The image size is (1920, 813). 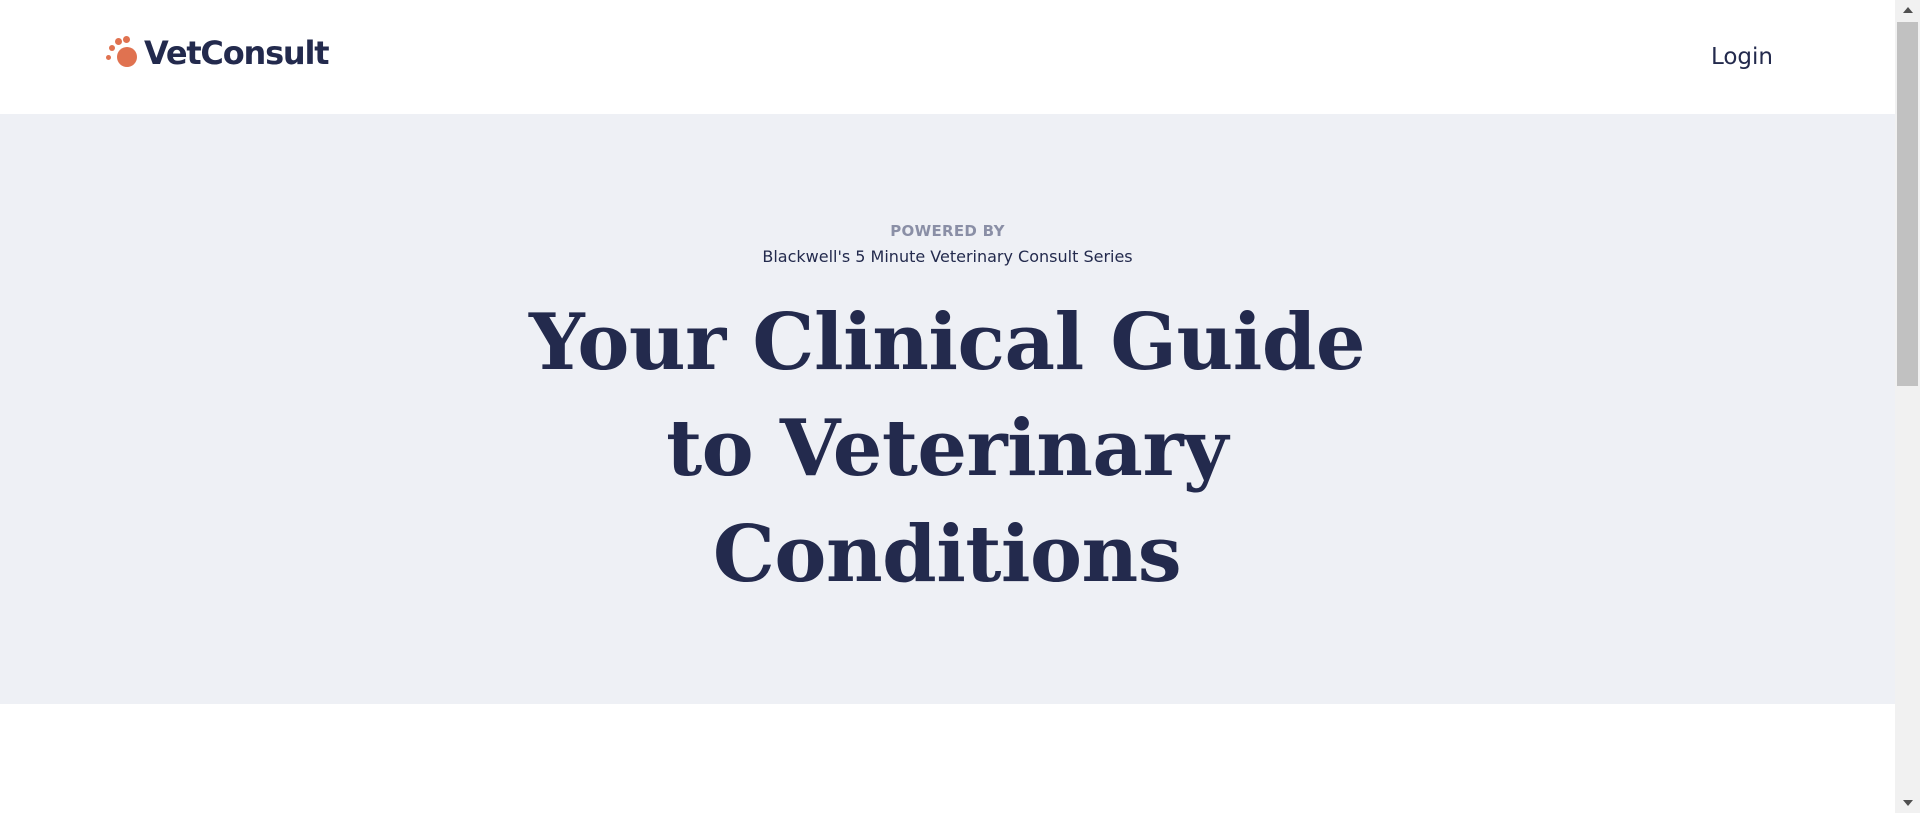 I want to click on login-link: Login, so click(x=1742, y=57).